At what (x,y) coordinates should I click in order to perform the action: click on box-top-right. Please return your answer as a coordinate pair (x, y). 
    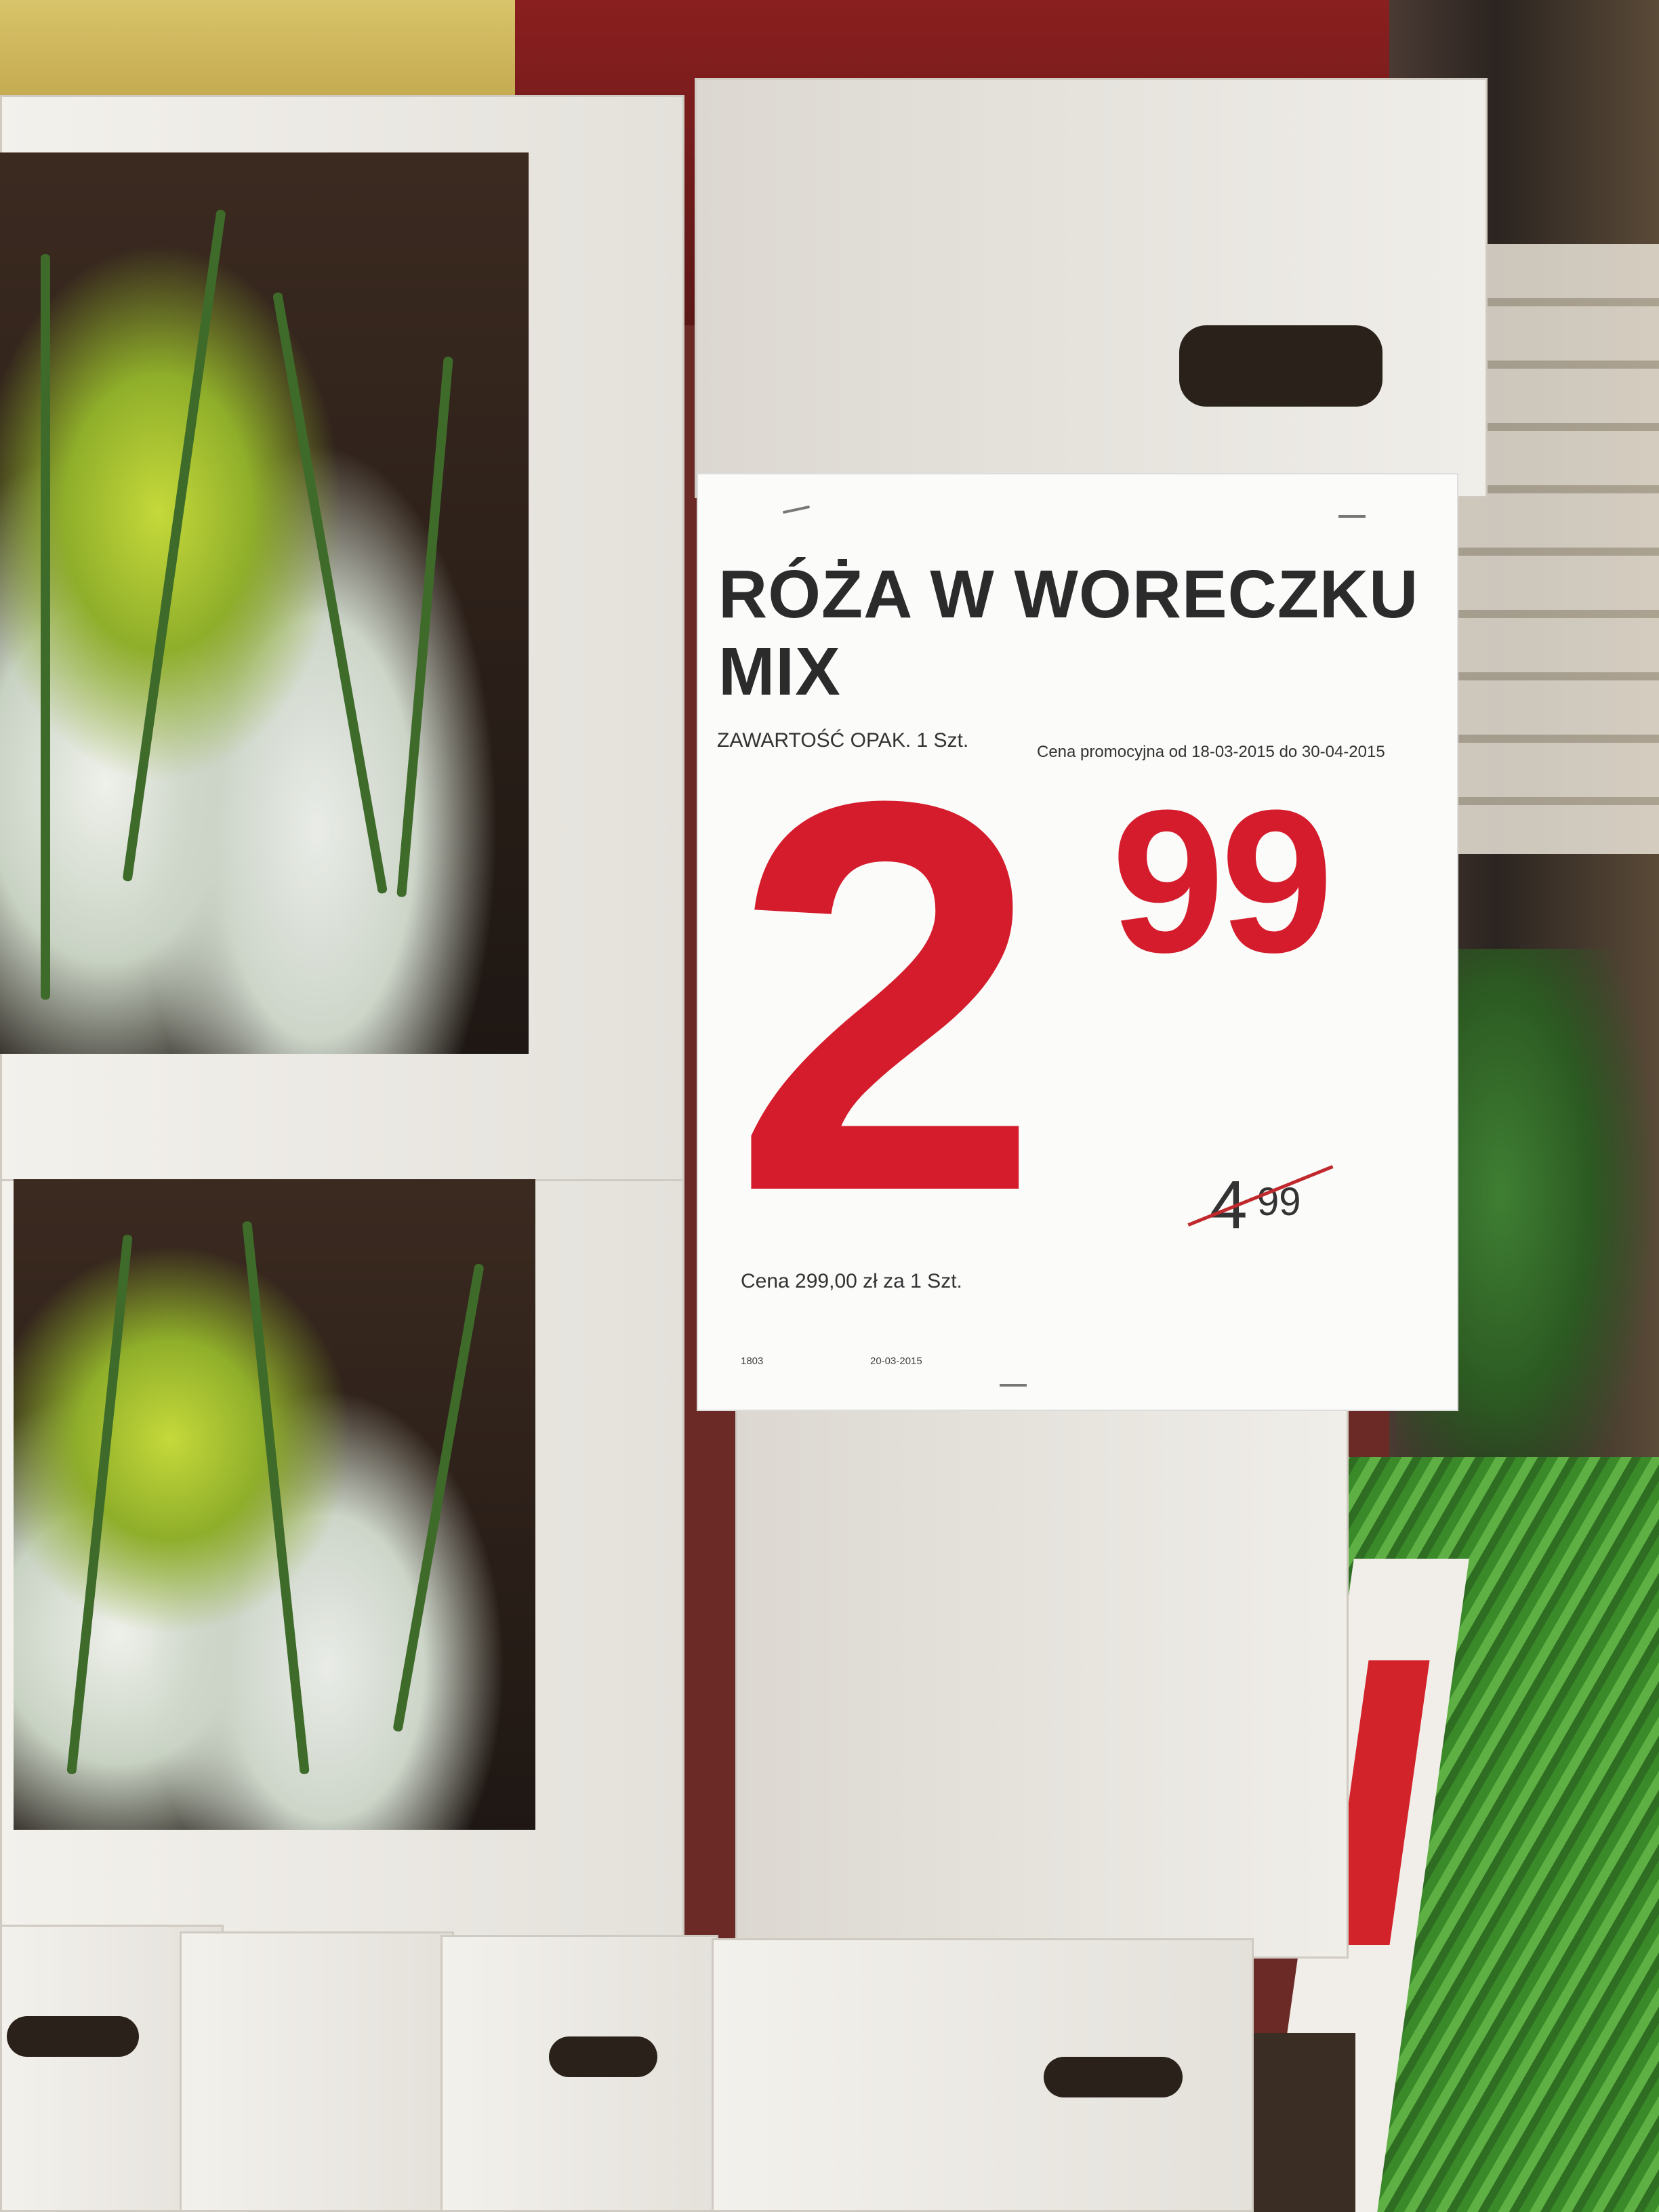
    Looking at the image, I should click on (1091, 288).